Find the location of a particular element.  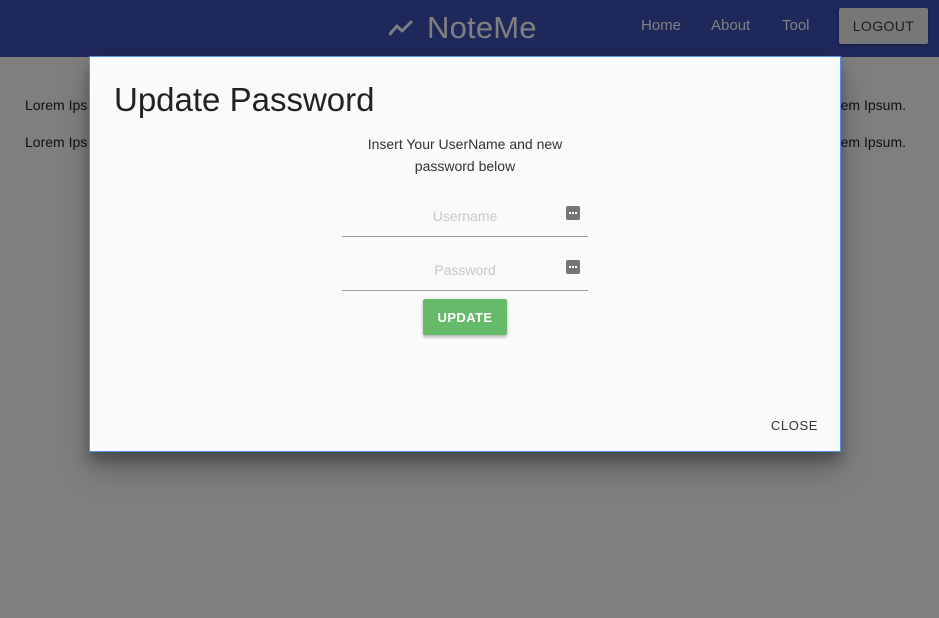

close-button: CLOSE is located at coordinates (794, 425).